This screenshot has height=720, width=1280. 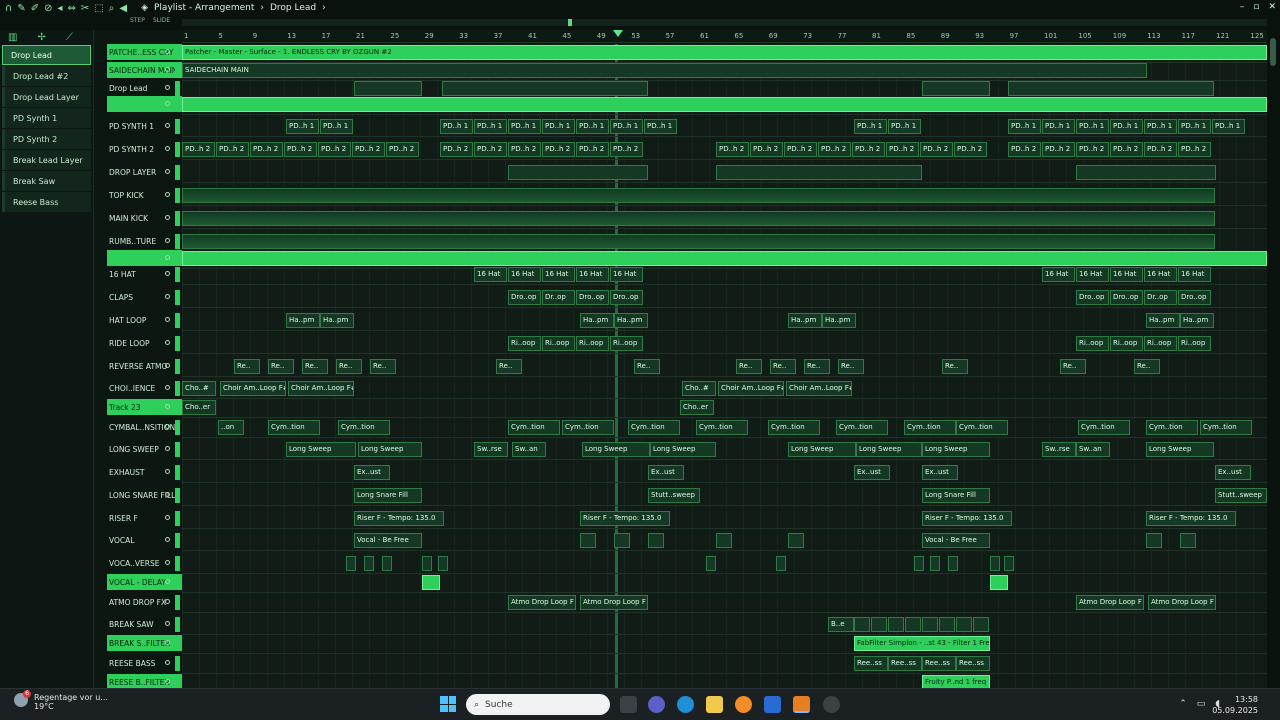 I want to click on picker-item: Break Lead Layer, so click(x=46, y=160).